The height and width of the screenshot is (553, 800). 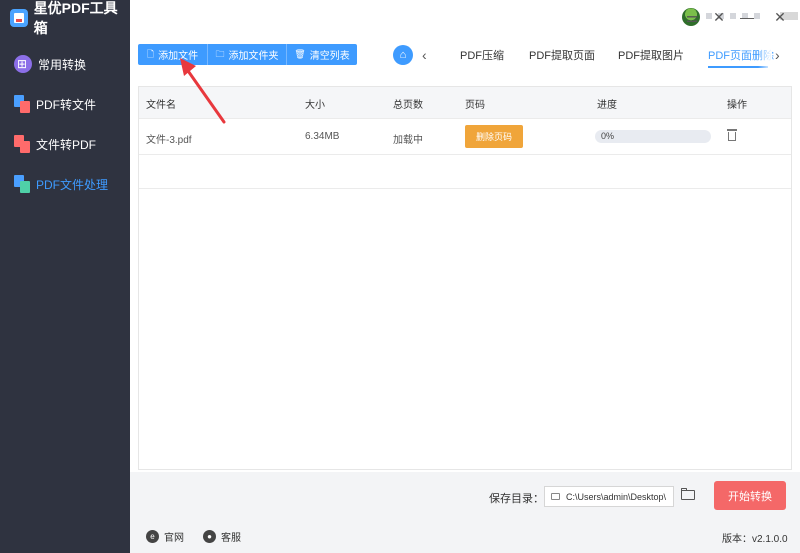 What do you see at coordinates (23, 64) in the screenshot?
I see `grid-icon` at bounding box center [23, 64].